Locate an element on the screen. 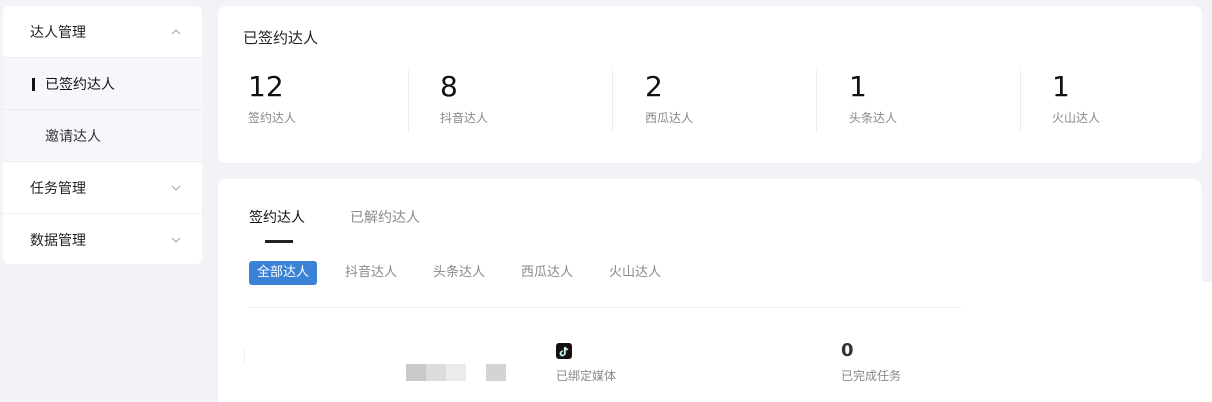  sidebar: 达人管理 已签约达人 邀请达人 任务管理 数据管理 is located at coordinates (102, 135).